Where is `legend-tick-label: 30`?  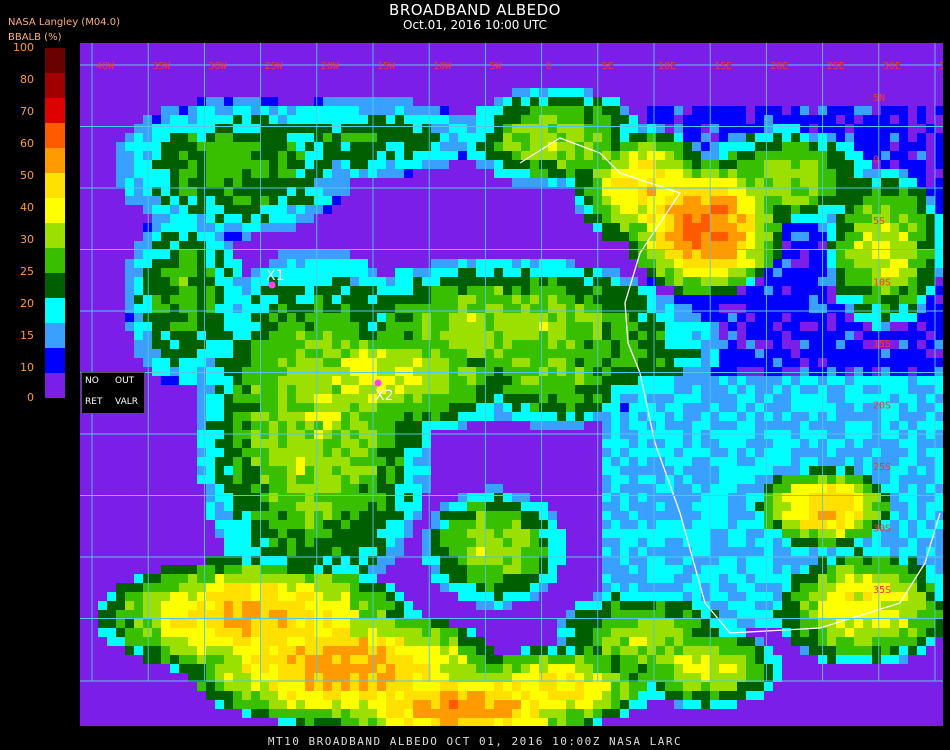 legend-tick-label: 30 is located at coordinates (27, 239).